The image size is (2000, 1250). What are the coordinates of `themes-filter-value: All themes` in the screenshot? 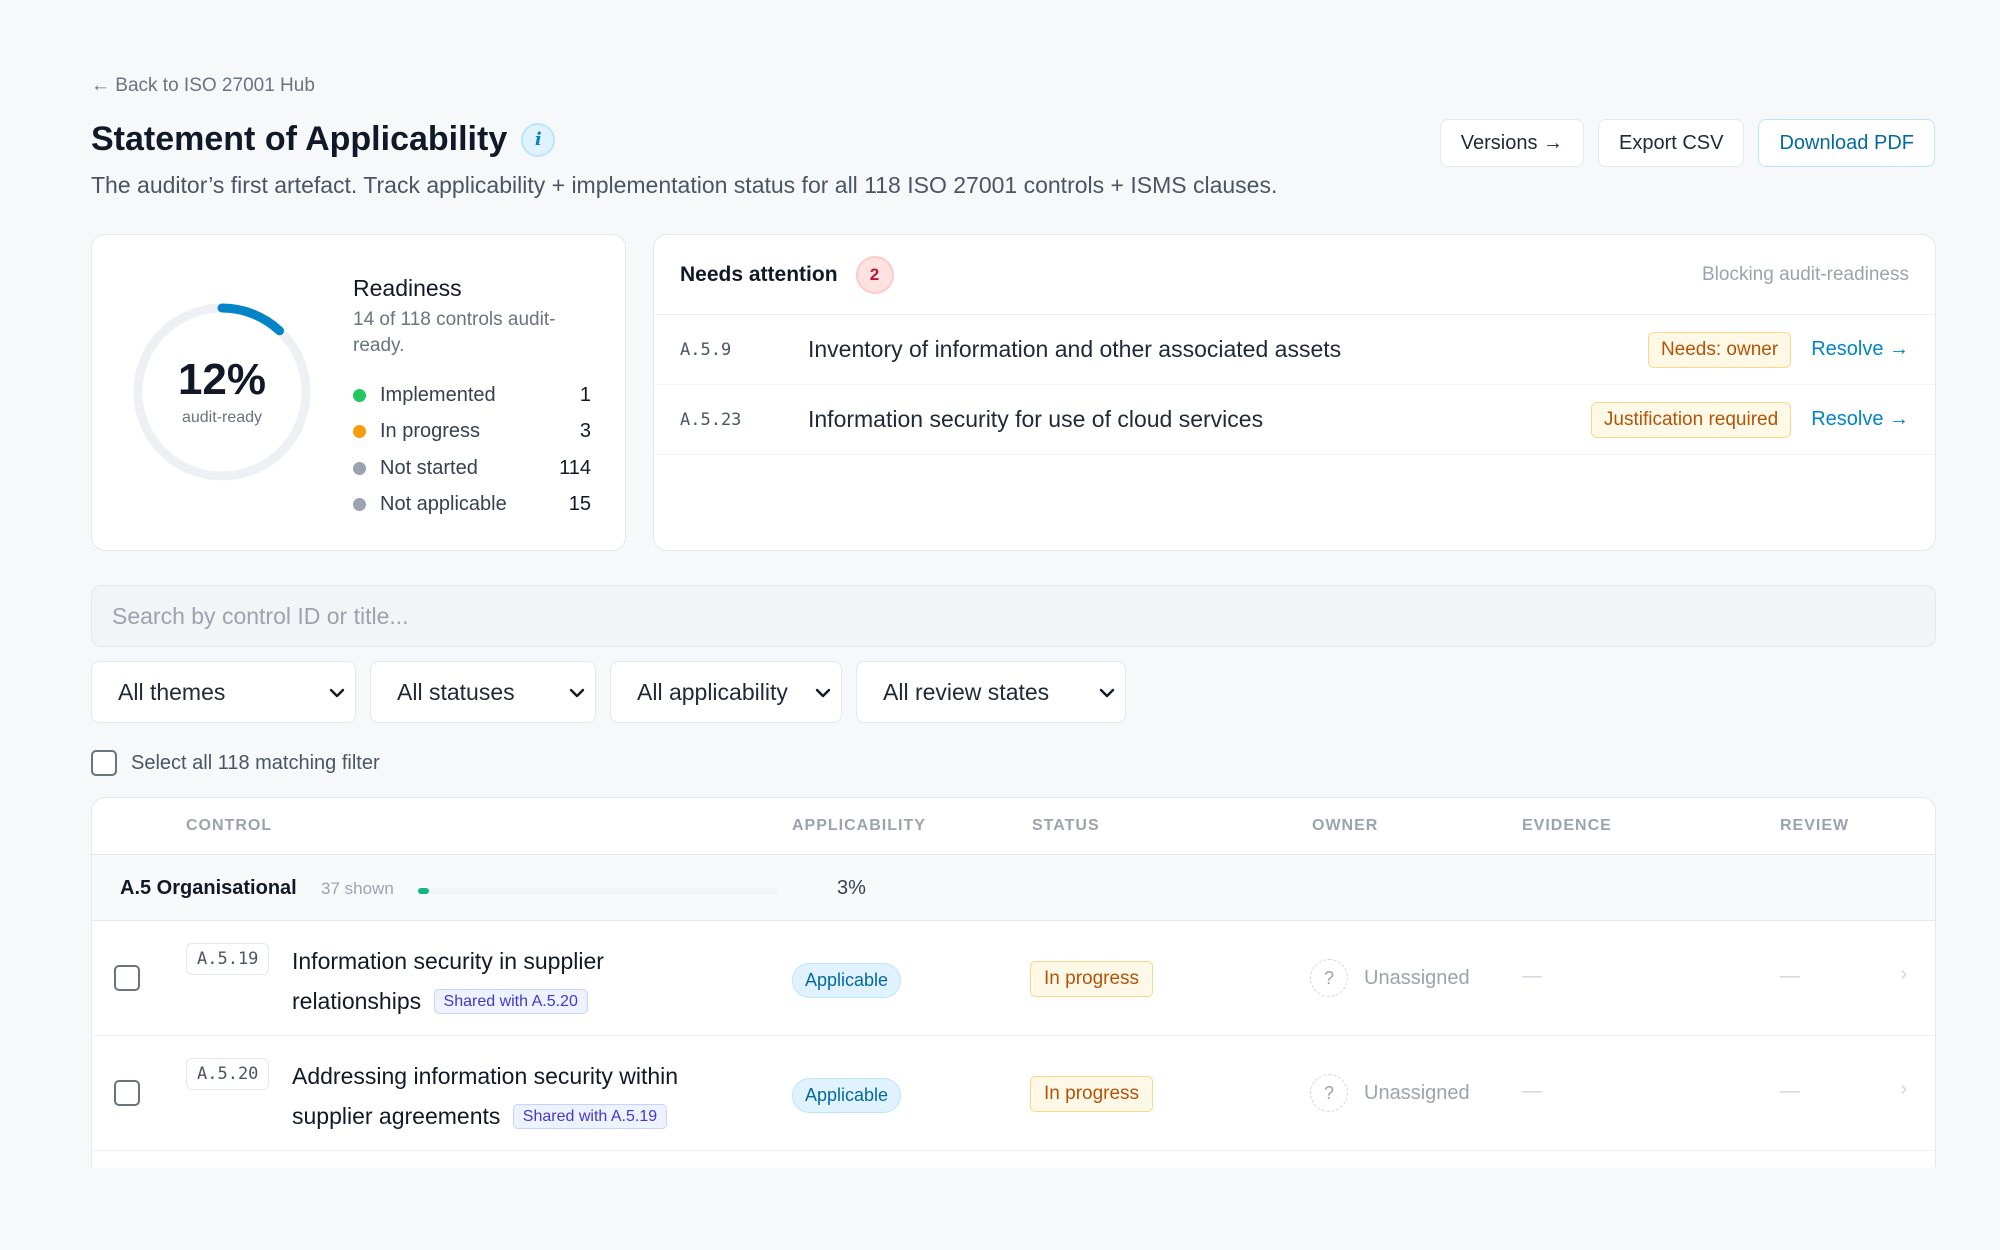 It's located at (172, 691).